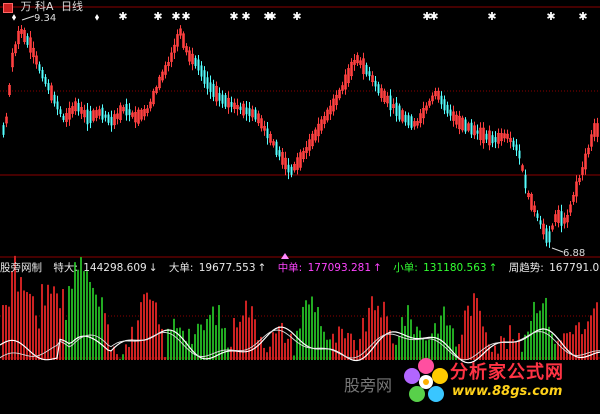  I want to click on chart-header: 万 科A 日线, so click(41, 7).